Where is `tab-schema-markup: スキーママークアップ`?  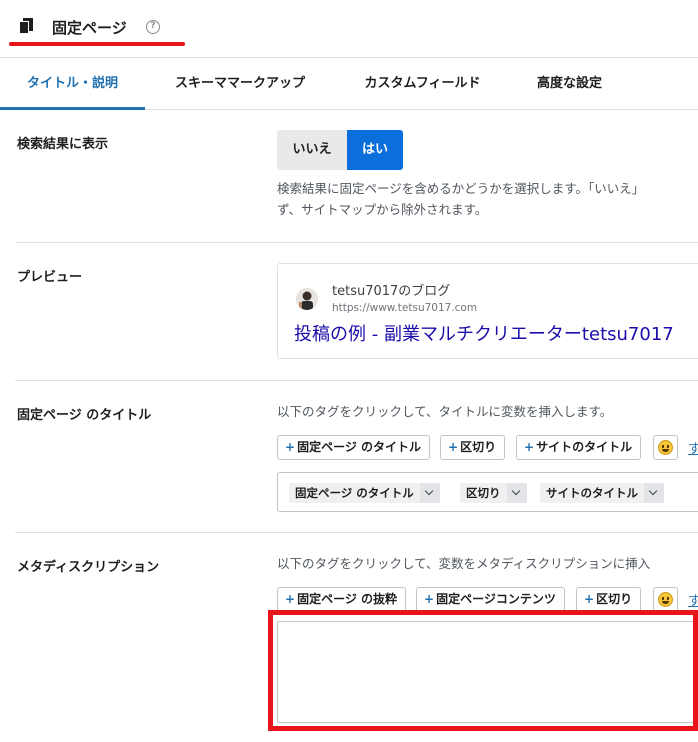
tab-schema-markup: スキーママークアップ is located at coordinates (240, 84).